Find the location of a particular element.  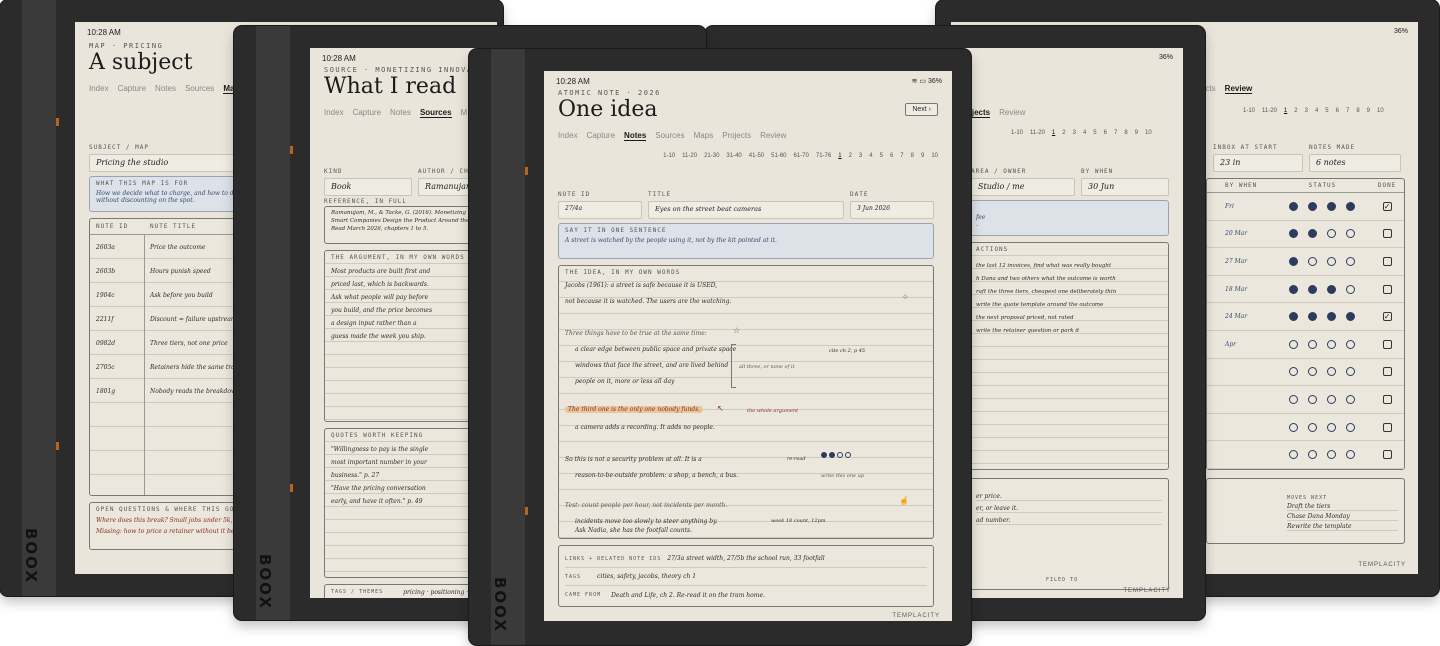

checkbox-checked: ✓ is located at coordinates (1387, 206).